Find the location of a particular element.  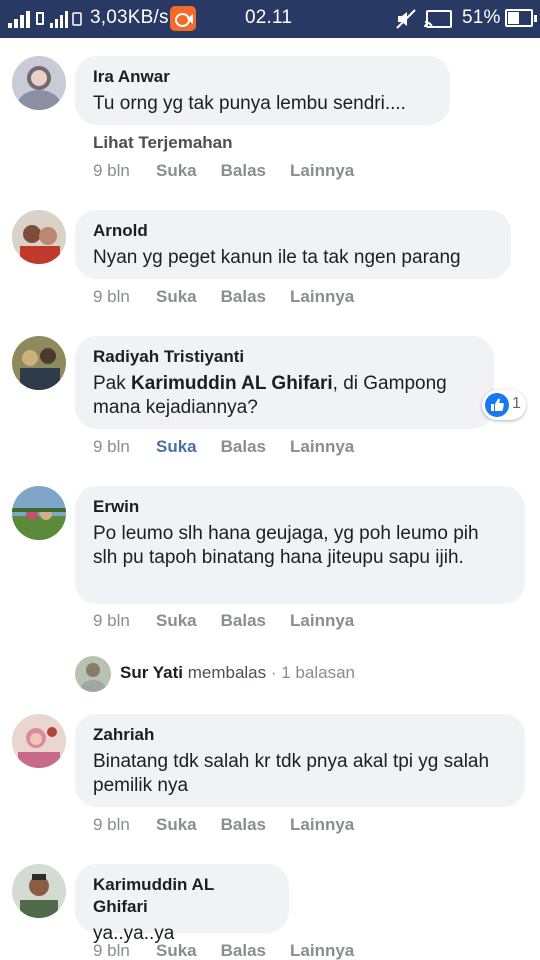

reply-summary-text: Sur Yati membalas · 1 balasan is located at coordinates (237, 673).